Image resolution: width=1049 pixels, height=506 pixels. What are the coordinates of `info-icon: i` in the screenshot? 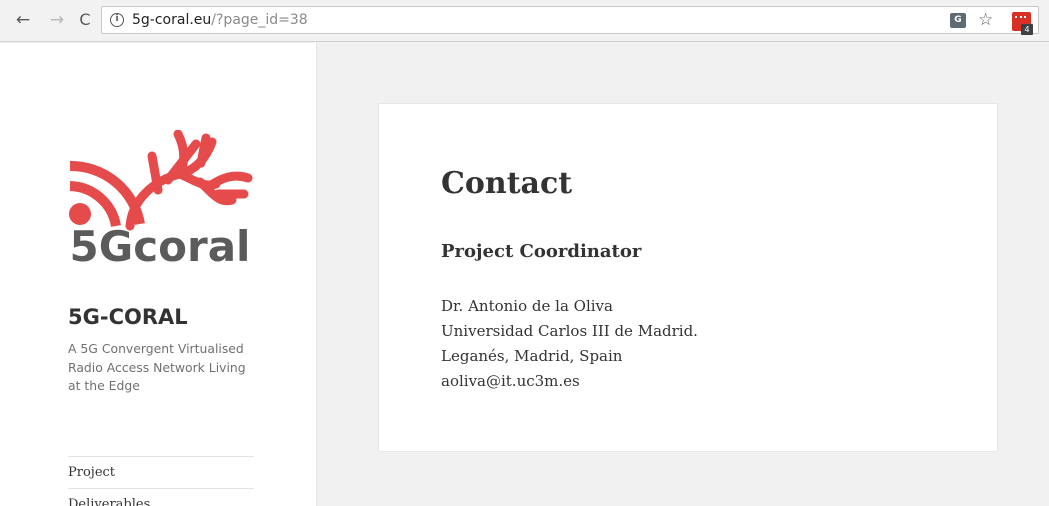 It's located at (117, 20).